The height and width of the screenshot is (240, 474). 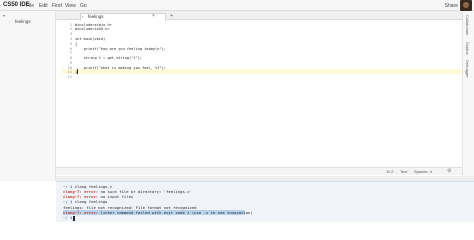 What do you see at coordinates (30, 6) in the screenshot?
I see `menu-file: File` at bounding box center [30, 6].